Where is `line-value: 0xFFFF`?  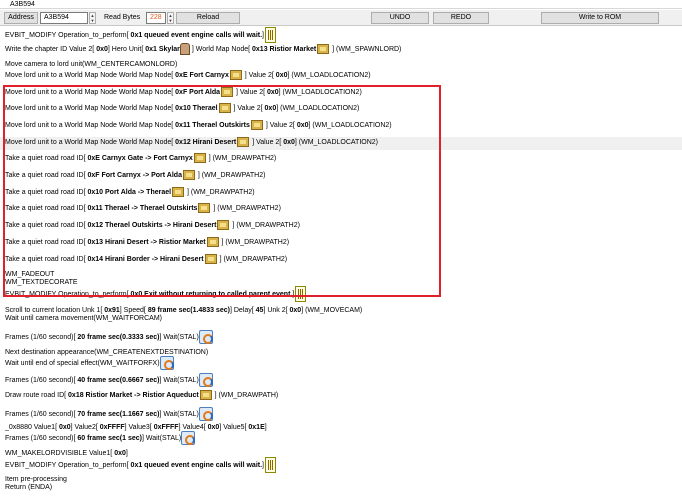
line-value: 0xFFFF is located at coordinates (166, 427).